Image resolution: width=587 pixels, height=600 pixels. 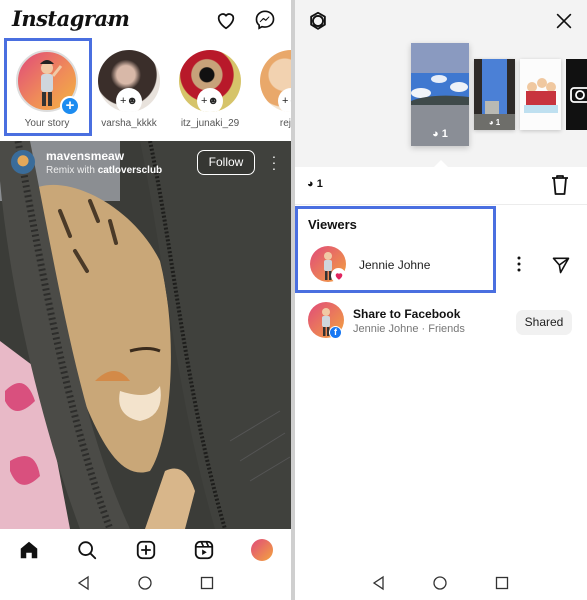 What do you see at coordinates (210, 123) in the screenshot?
I see `story-label: itz_junaki_29` at bounding box center [210, 123].